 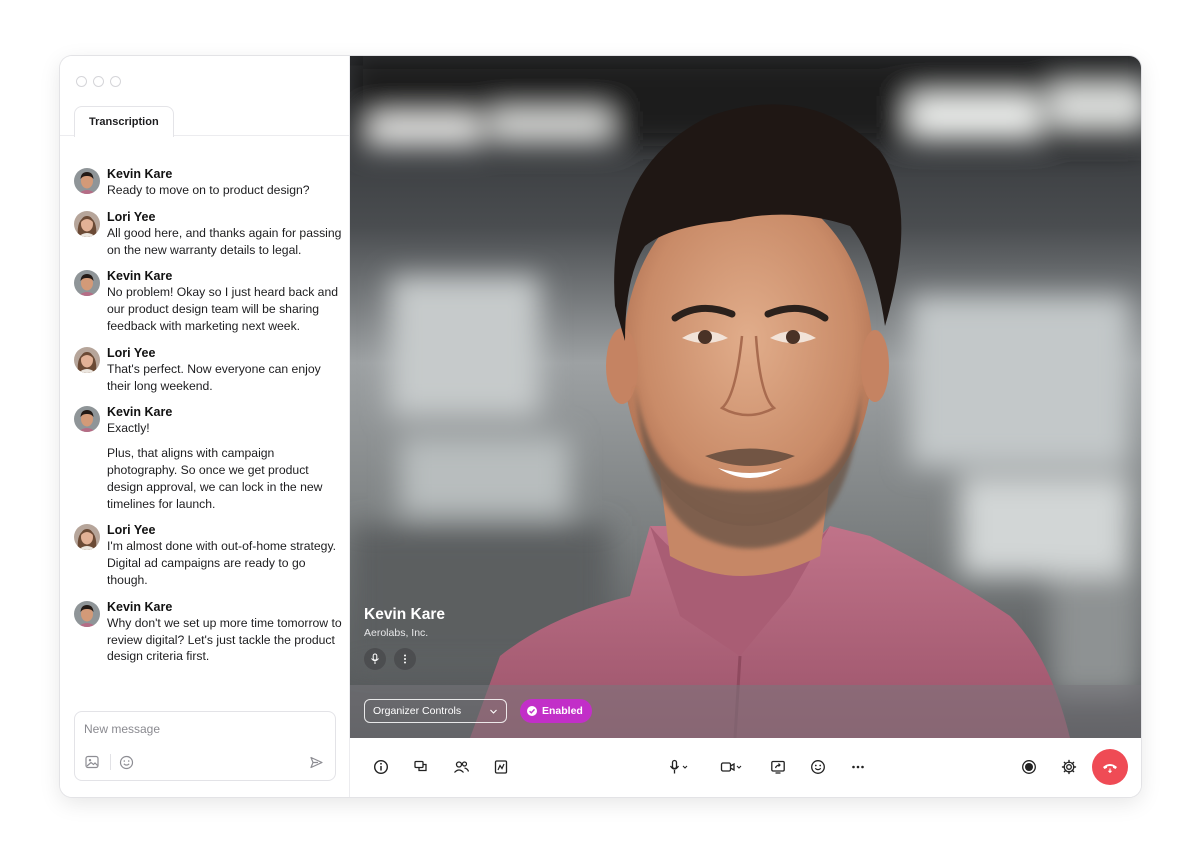 I want to click on chat-icon, so click(x=420, y=766).